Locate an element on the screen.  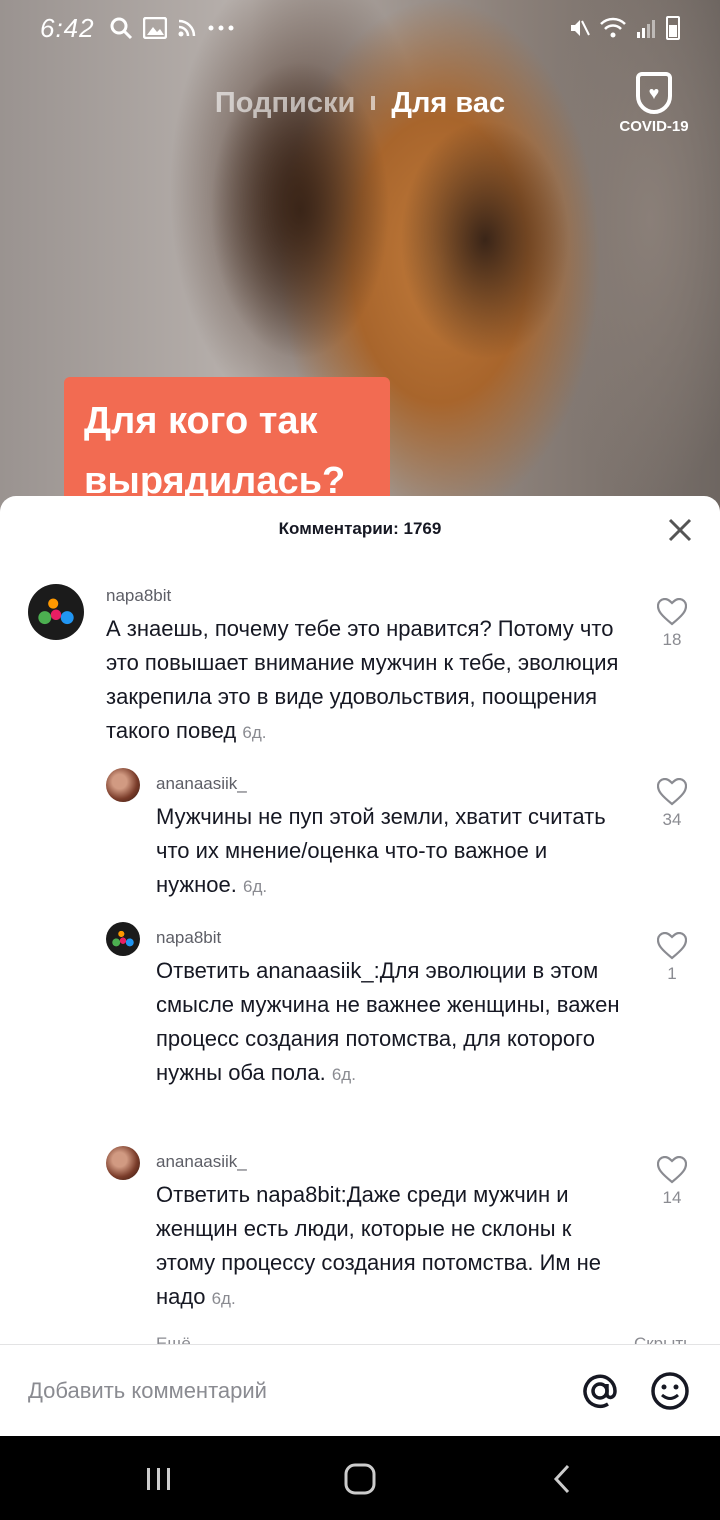
recent-apps-button is located at coordinates (159, 1479).